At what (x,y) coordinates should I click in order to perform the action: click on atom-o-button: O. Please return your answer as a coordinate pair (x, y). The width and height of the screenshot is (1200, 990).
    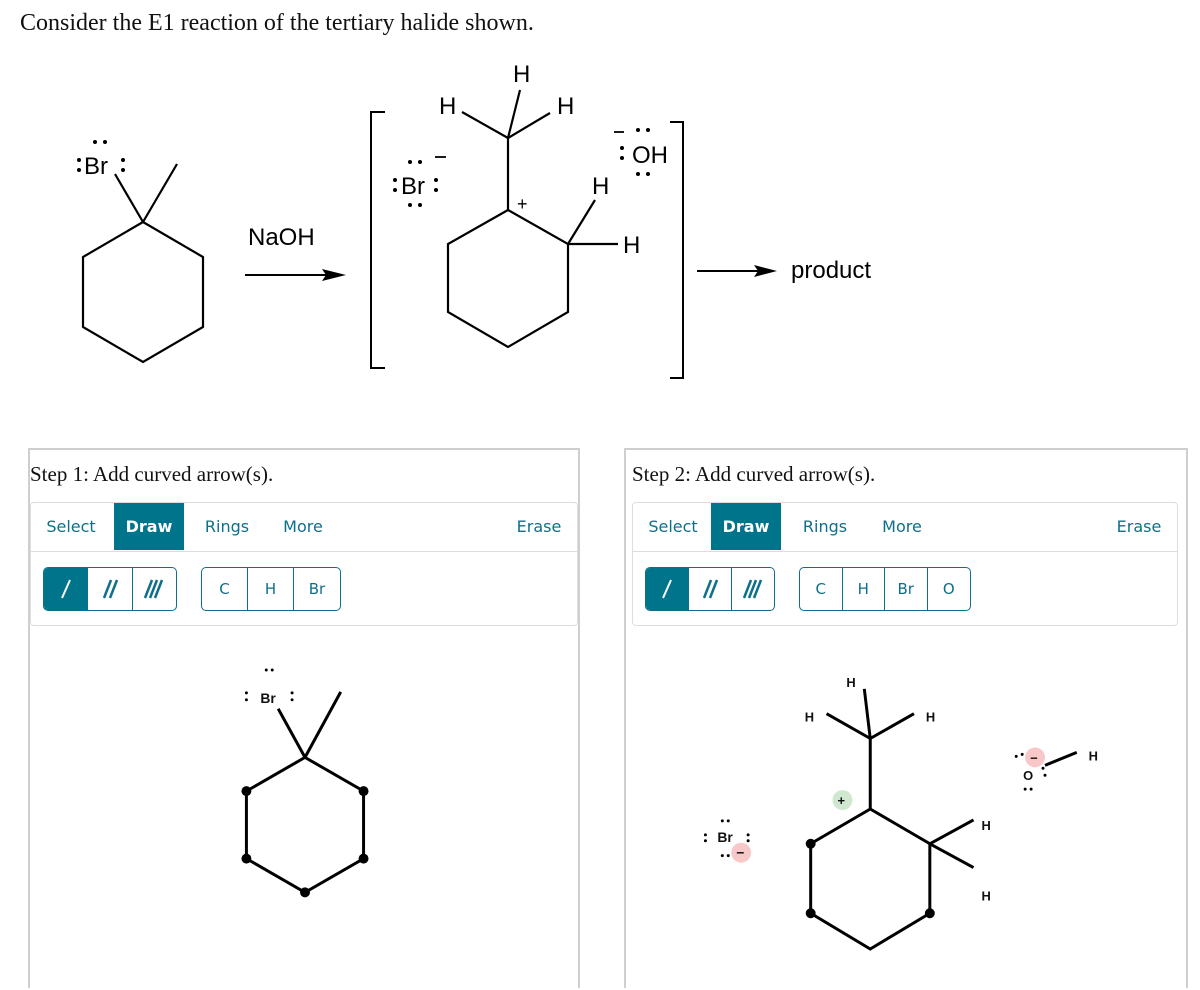
    Looking at the image, I should click on (949, 589).